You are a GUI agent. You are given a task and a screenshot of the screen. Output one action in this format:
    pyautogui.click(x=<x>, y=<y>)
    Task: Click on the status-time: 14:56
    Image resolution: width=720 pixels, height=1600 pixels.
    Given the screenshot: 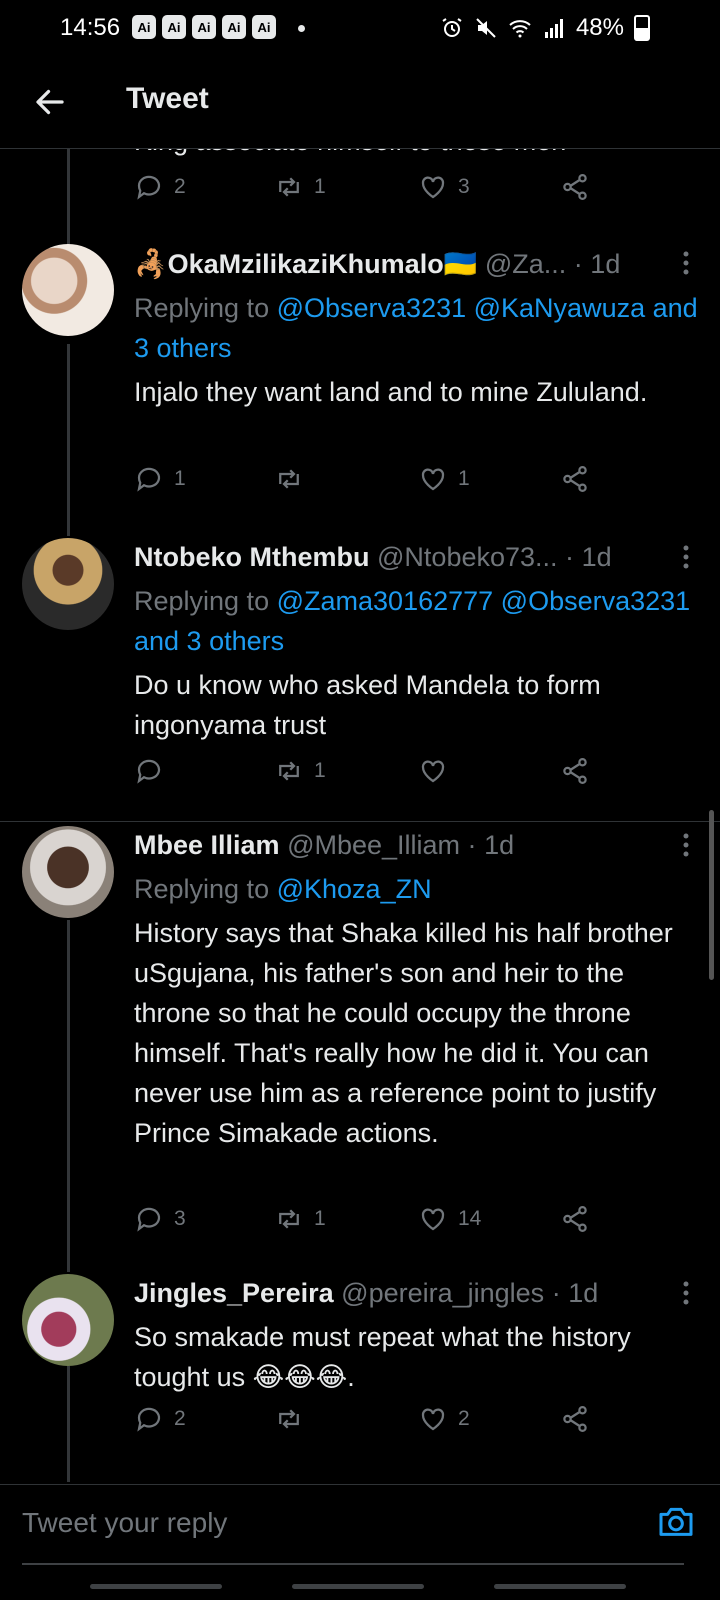 What is the action you would take?
    pyautogui.click(x=90, y=27)
    